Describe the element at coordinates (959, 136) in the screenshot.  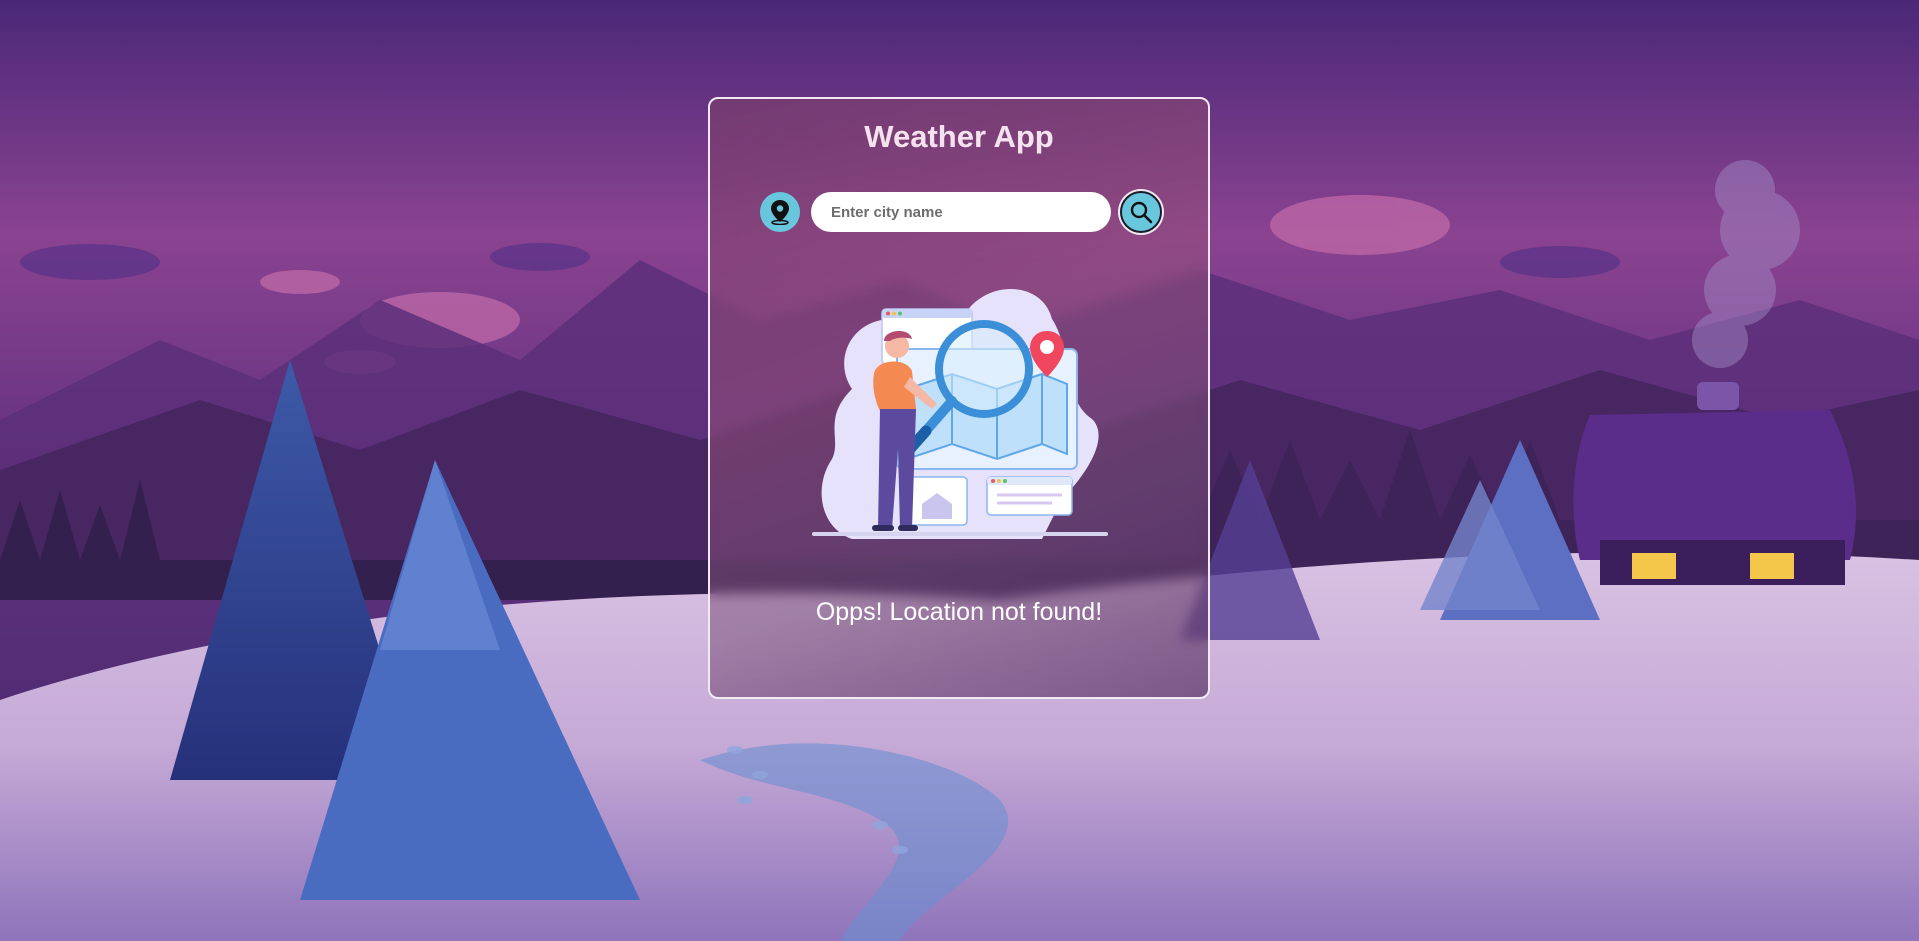
I see `app-title: Weather App` at that location.